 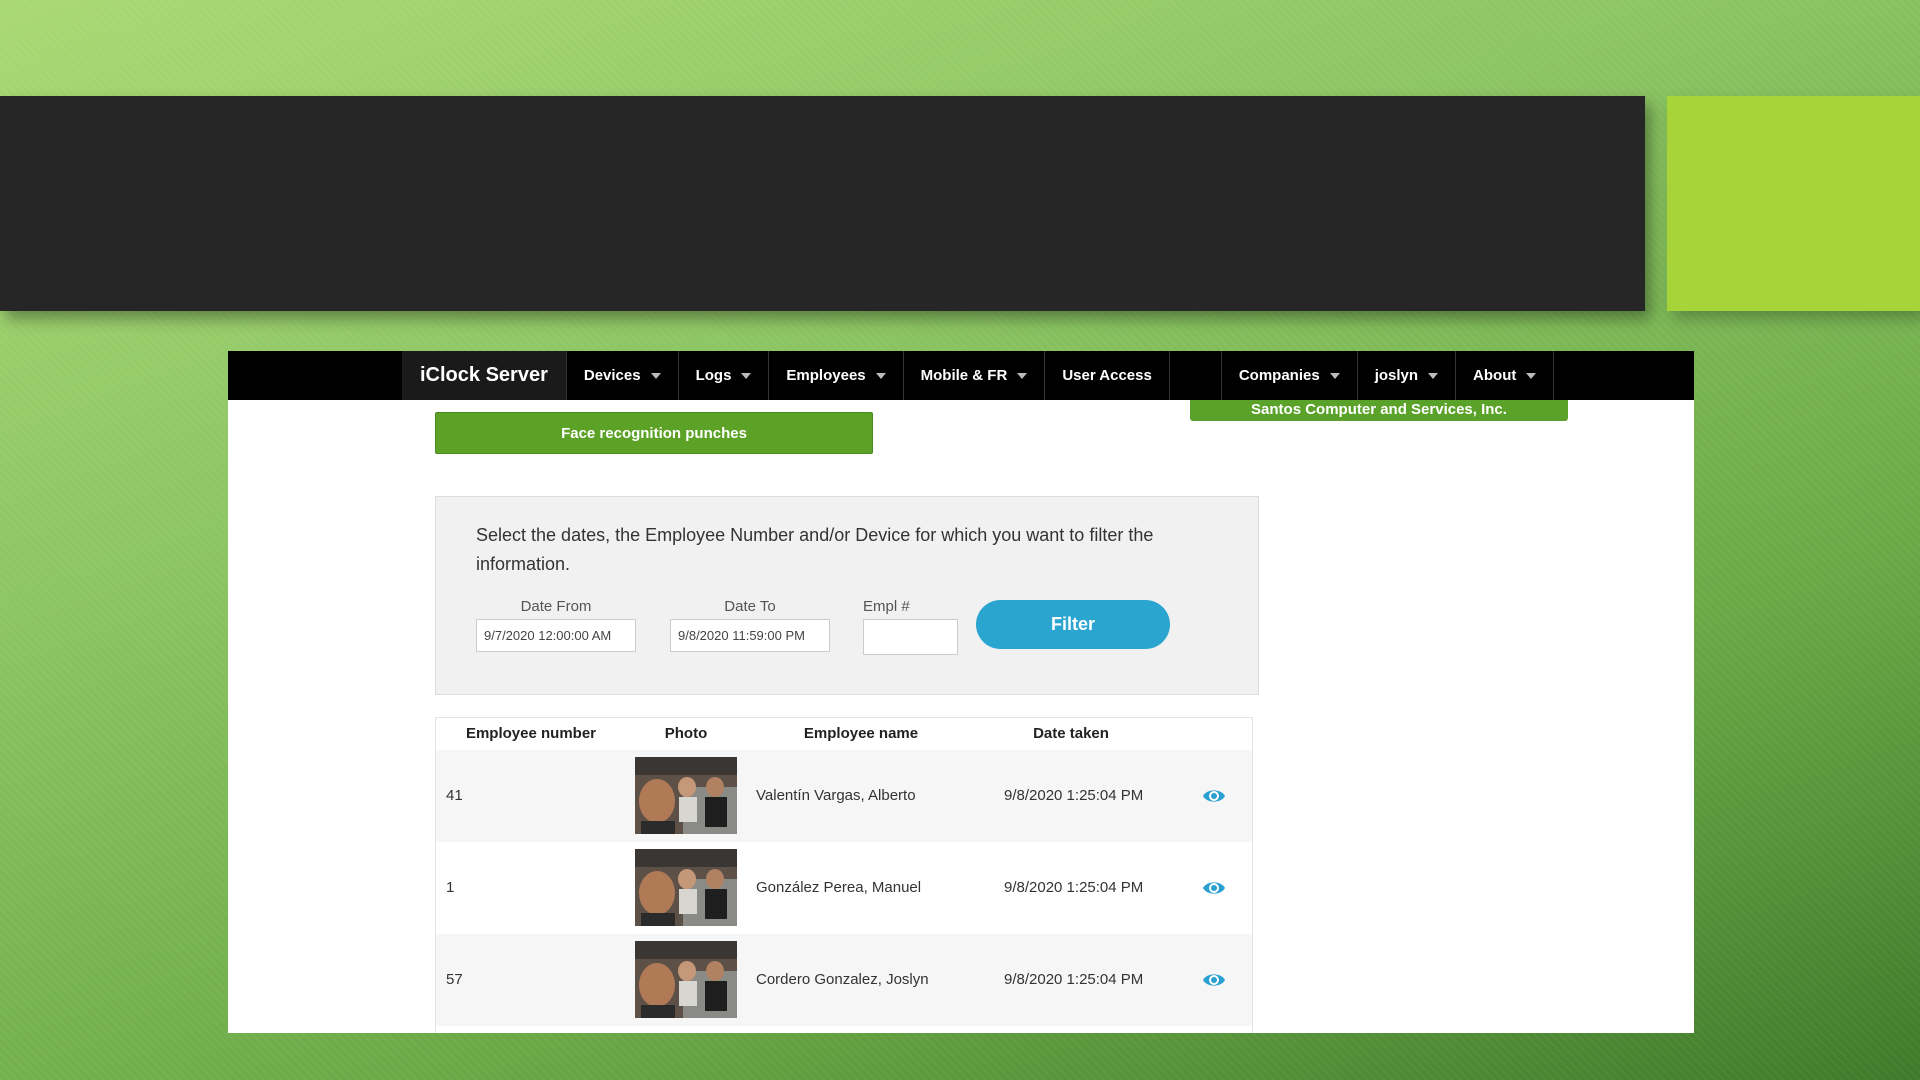 What do you see at coordinates (964, 375) in the screenshot?
I see `nav-item-label: Mobile & FR` at bounding box center [964, 375].